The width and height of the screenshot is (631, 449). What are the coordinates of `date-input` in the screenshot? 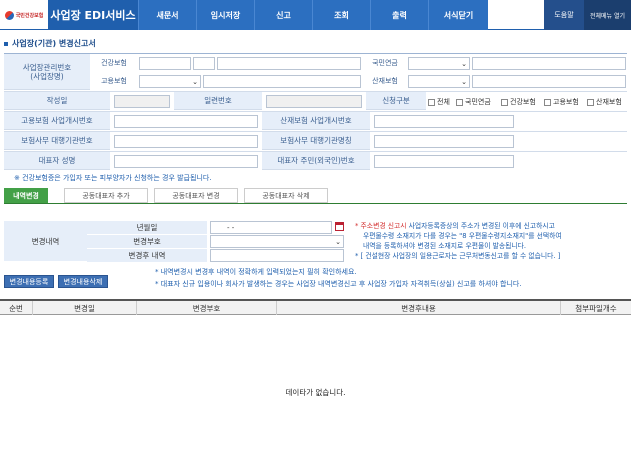 It's located at (142, 101).